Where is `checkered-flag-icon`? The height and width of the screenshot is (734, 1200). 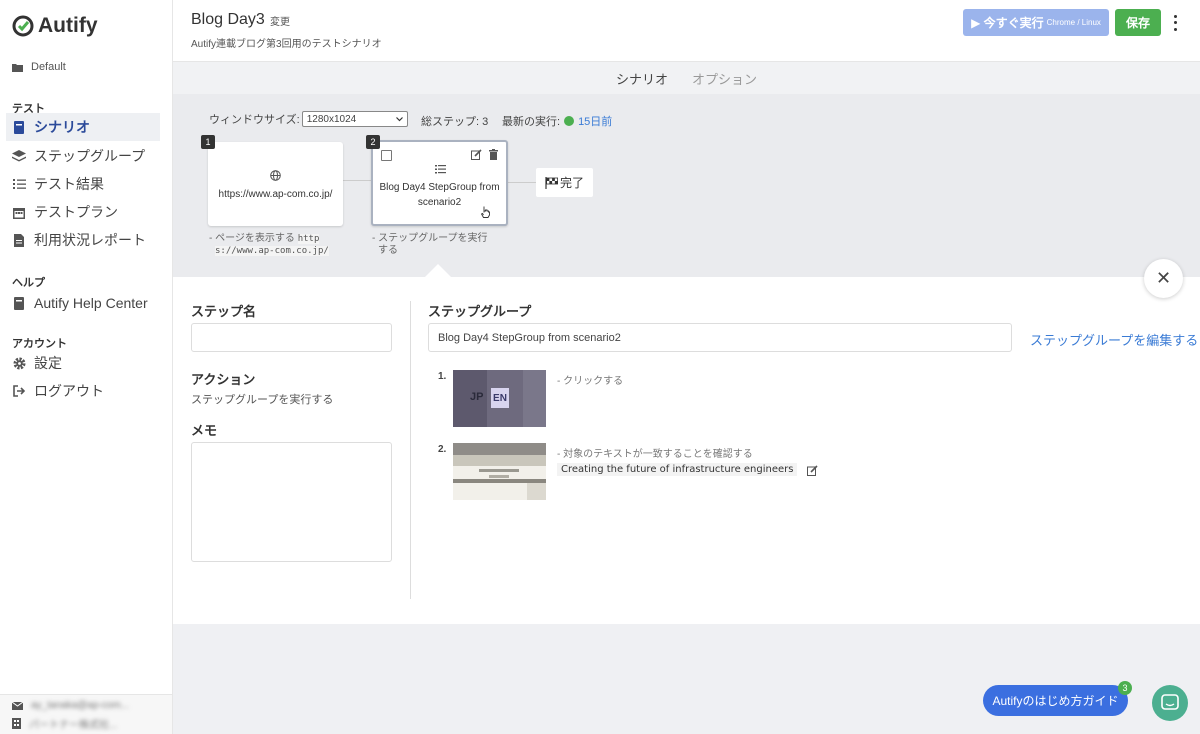
checkered-flag-icon is located at coordinates (551, 182).